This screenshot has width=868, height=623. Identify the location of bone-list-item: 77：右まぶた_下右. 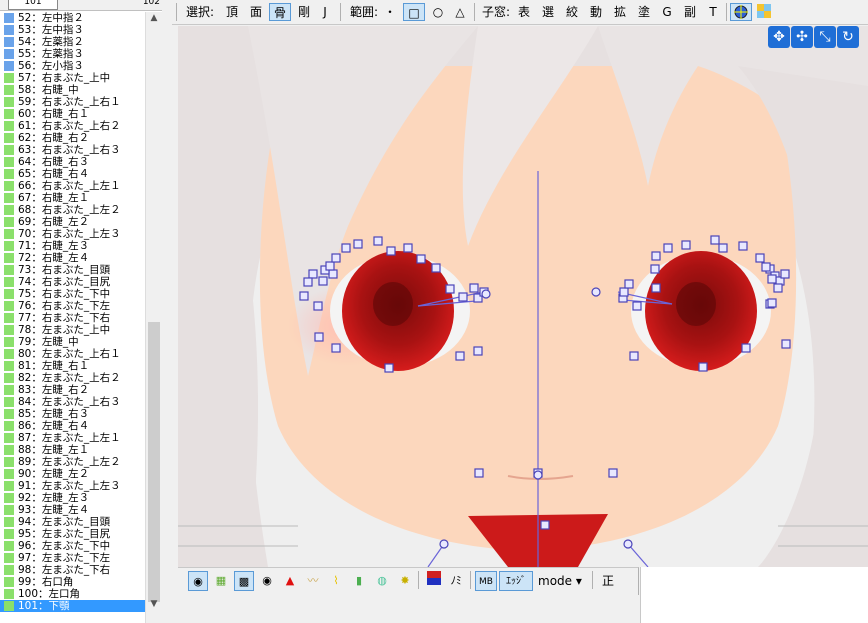
(73, 318).